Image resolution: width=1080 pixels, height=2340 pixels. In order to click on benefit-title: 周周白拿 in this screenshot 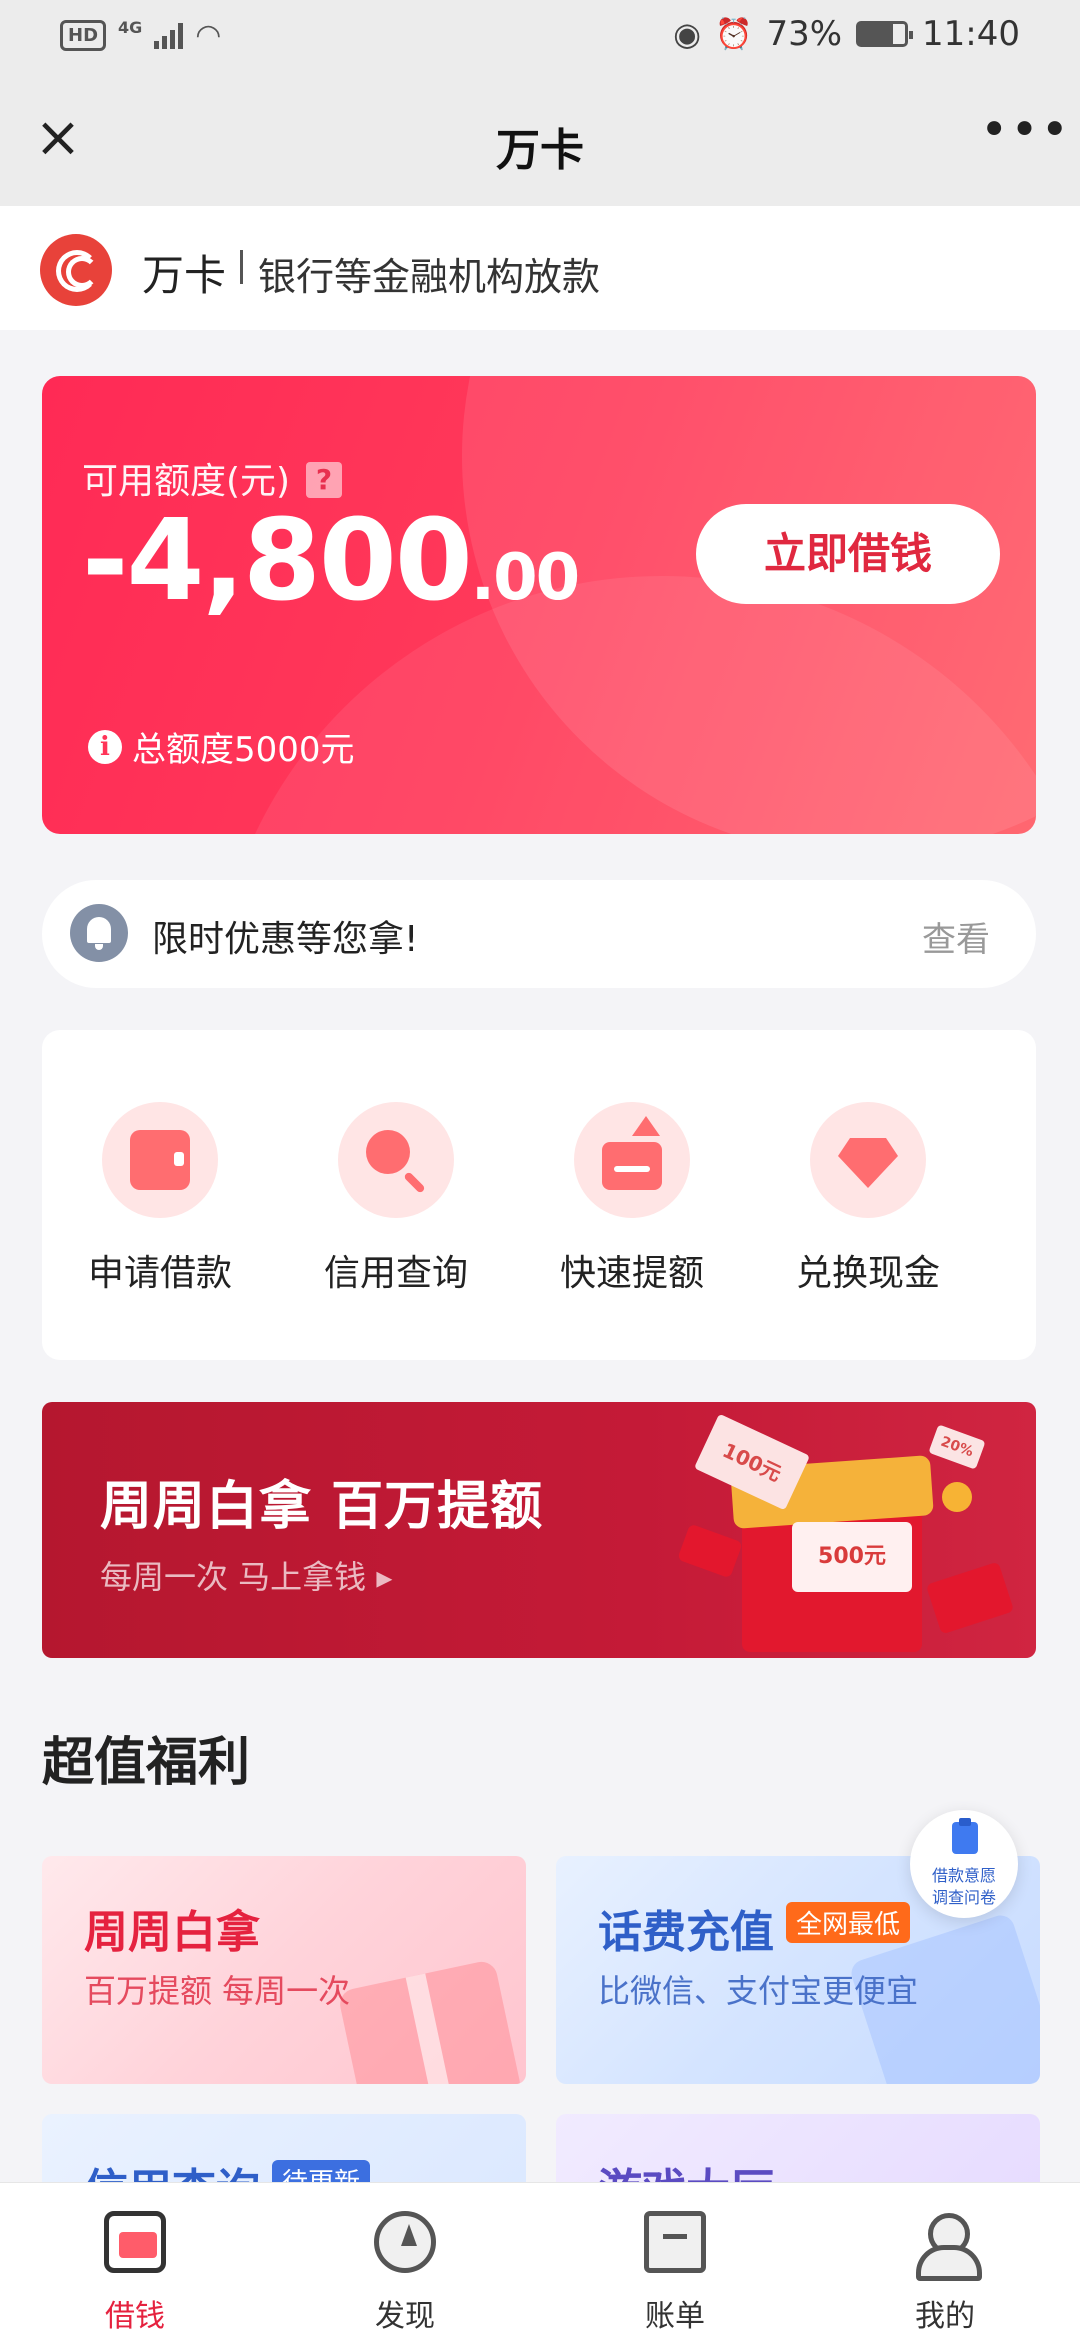, I will do `click(172, 1932)`.